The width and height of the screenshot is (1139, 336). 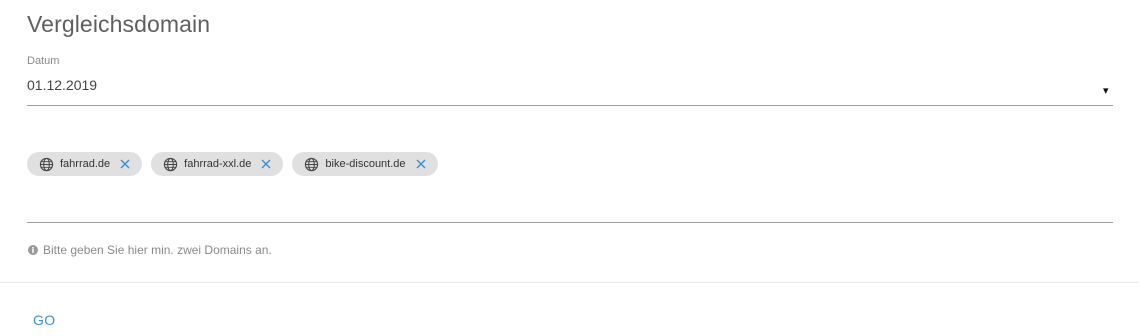 I want to click on date-underline, so click(x=570, y=105).